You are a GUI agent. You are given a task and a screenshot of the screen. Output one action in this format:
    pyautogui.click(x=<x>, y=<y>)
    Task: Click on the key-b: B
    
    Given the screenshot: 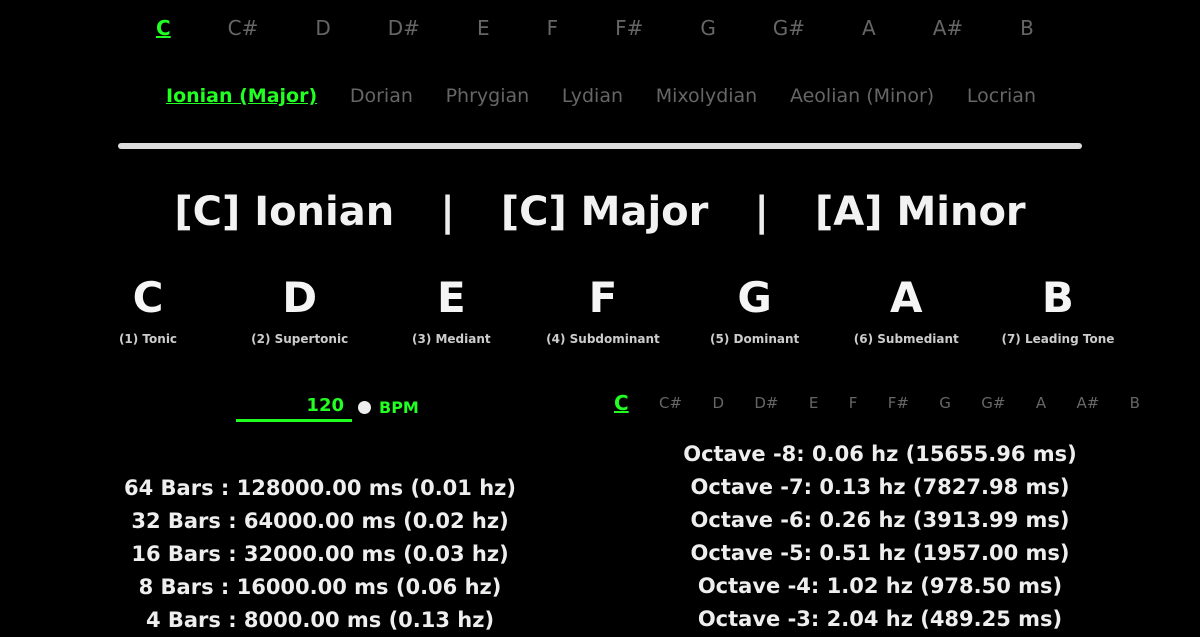 What is the action you would take?
    pyautogui.click(x=1027, y=28)
    